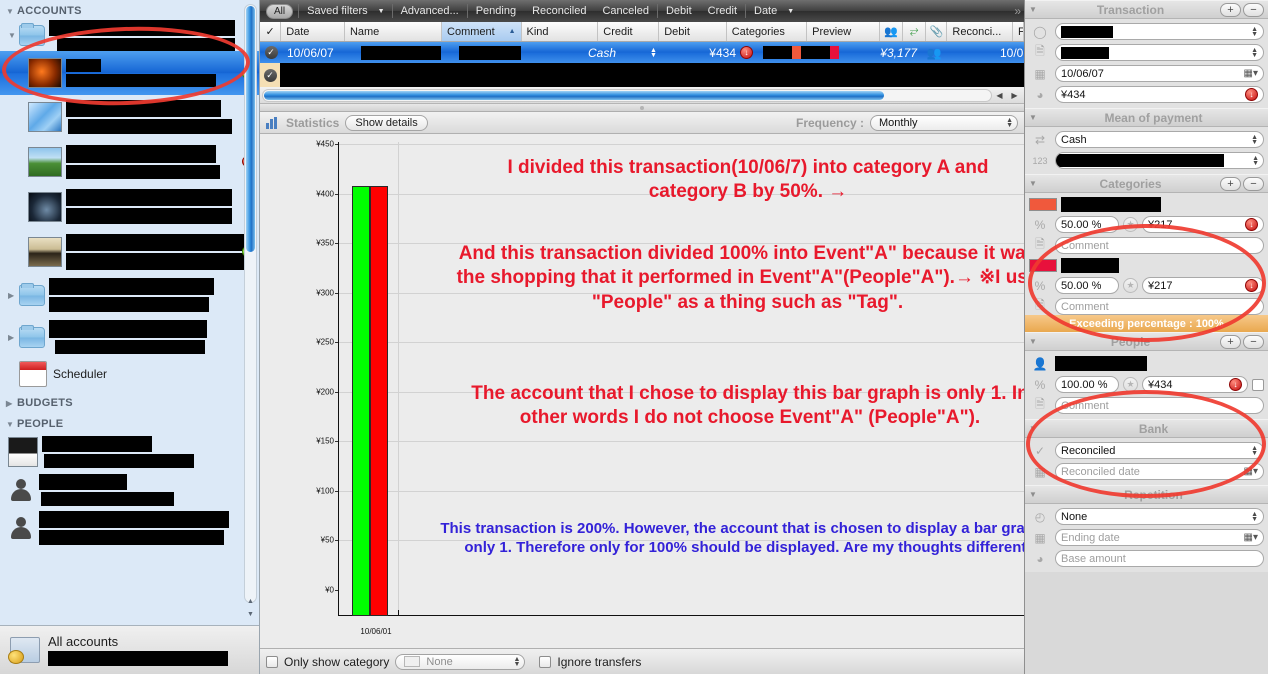 Image resolution: width=1268 pixels, height=674 pixels. I want to click on filter-credit: Credit, so click(722, 11).